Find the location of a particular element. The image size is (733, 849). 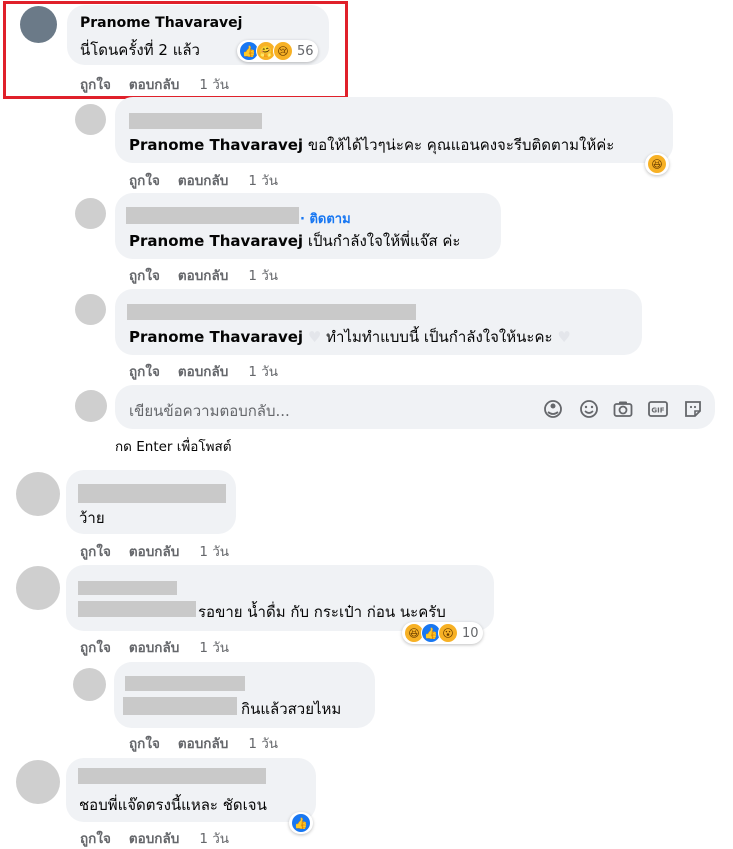

reaction-summary: 😆 is located at coordinates (657, 164).